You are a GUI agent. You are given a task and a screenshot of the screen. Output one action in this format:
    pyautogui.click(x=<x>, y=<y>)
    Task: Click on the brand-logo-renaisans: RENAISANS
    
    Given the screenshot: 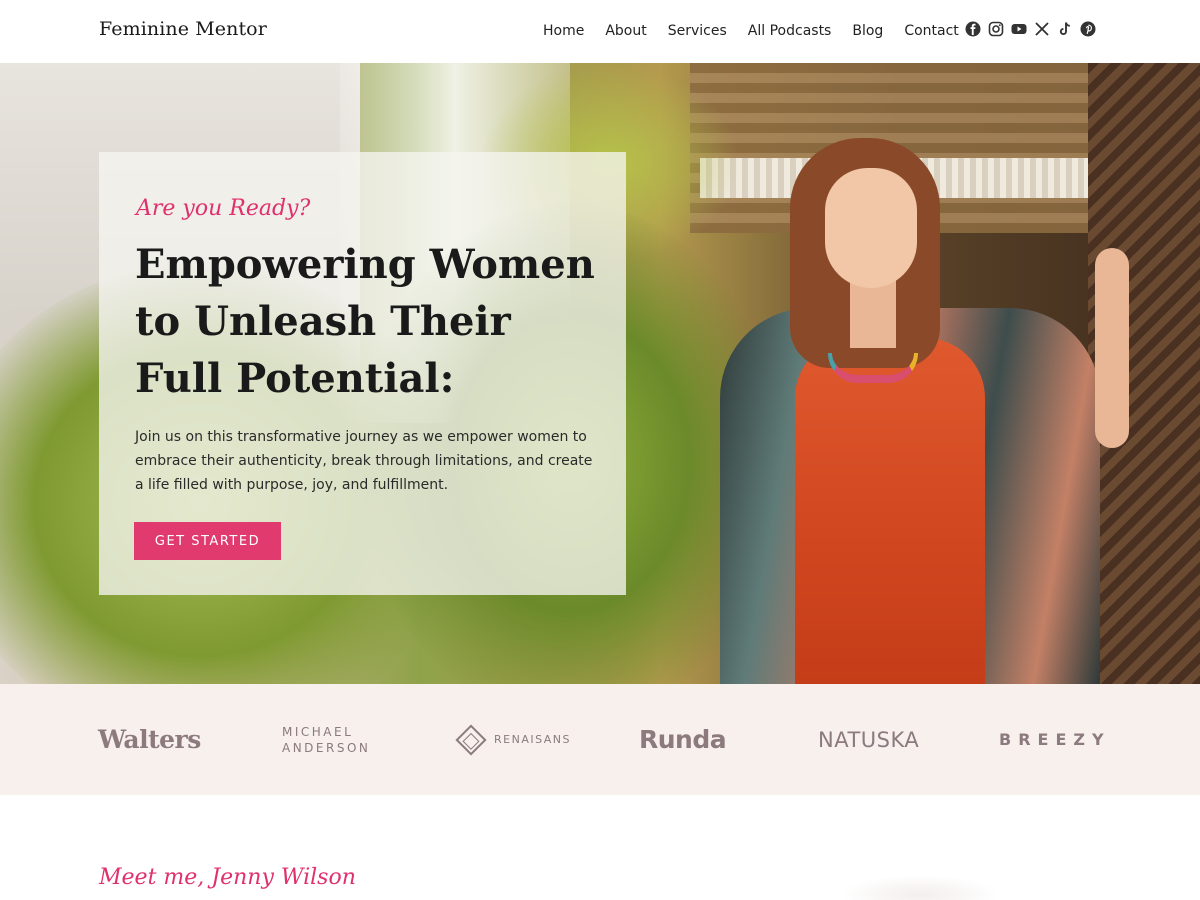 What is the action you would take?
    pyautogui.click(x=513, y=739)
    